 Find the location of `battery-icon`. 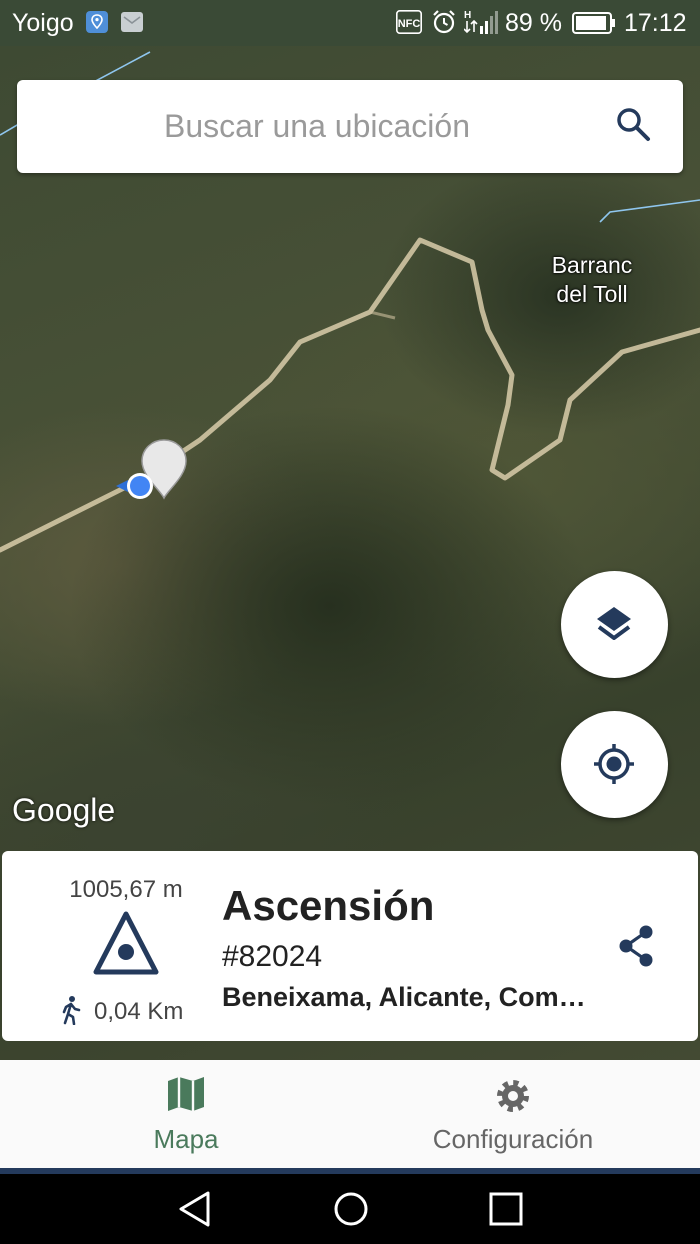

battery-icon is located at coordinates (594, 26).